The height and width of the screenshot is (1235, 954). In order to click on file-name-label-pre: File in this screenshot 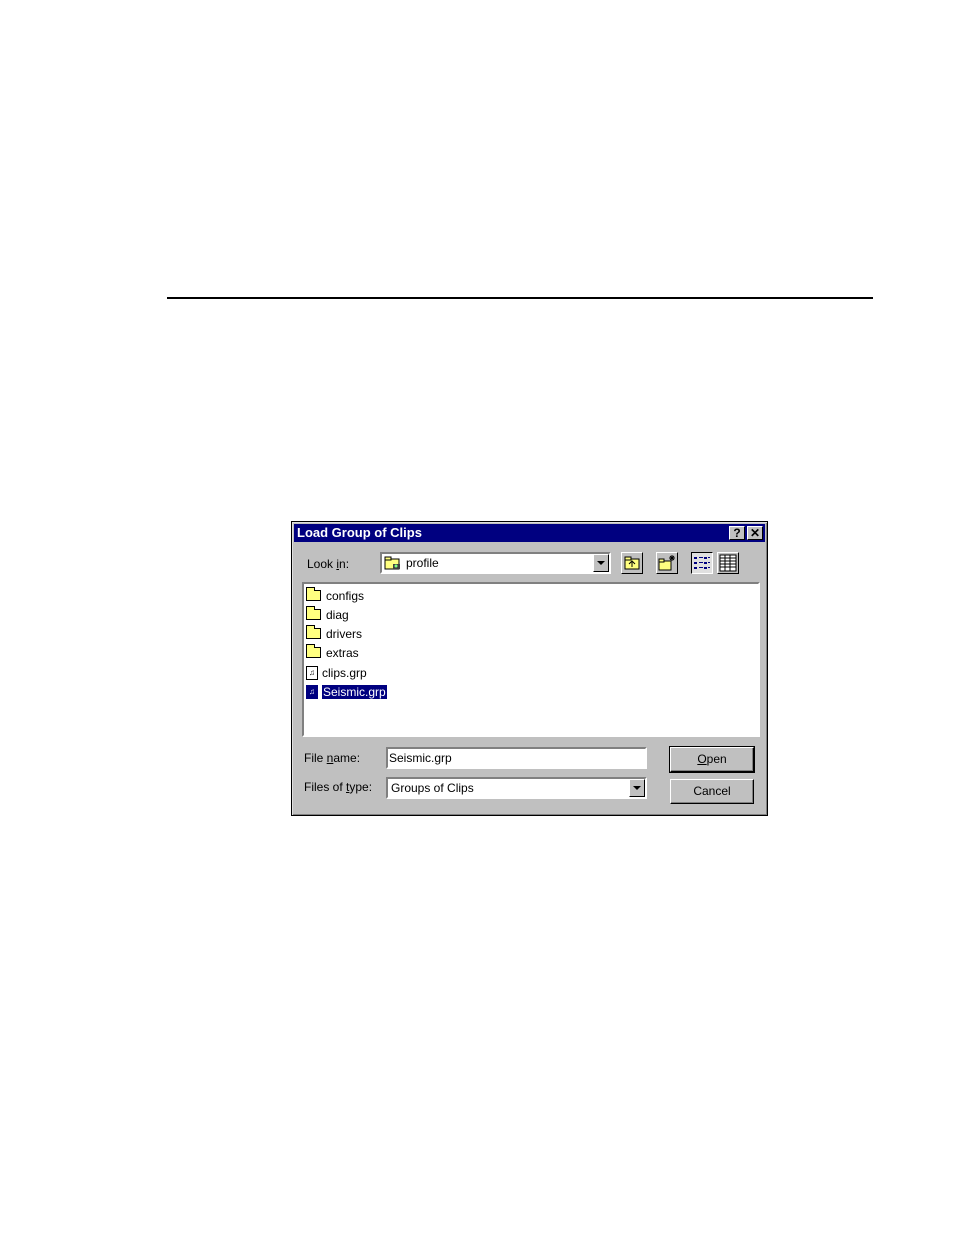, I will do `click(315, 758)`.